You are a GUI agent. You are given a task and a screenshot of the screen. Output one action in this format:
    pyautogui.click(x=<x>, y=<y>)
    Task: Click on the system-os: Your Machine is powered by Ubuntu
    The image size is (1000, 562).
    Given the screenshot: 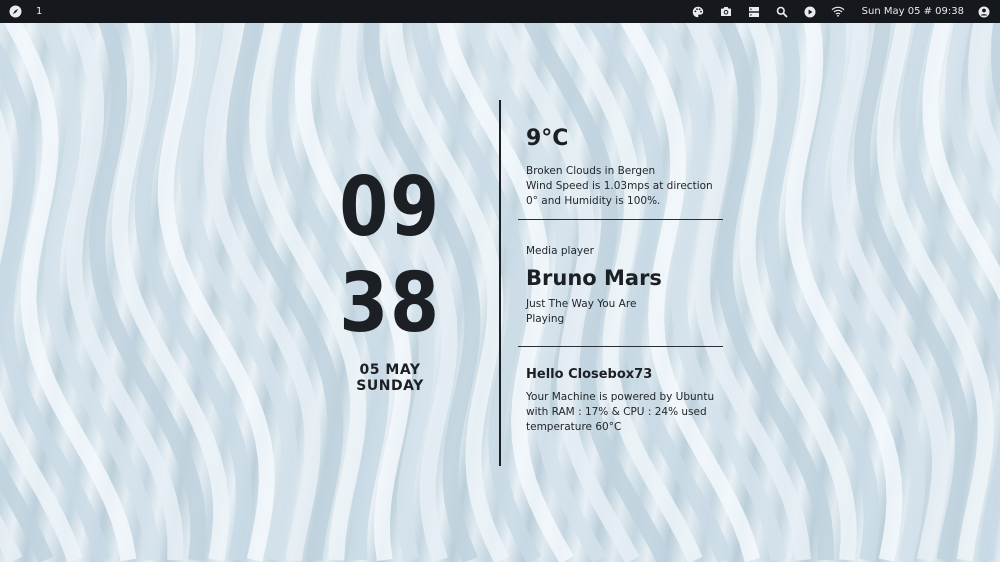 What is the action you would take?
    pyautogui.click(x=620, y=397)
    